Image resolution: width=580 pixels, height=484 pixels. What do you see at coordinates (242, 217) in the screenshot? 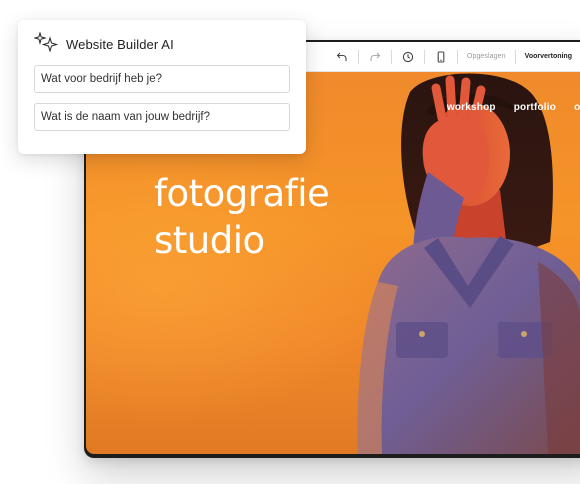
I see `site-heading: fotografie studio` at bounding box center [242, 217].